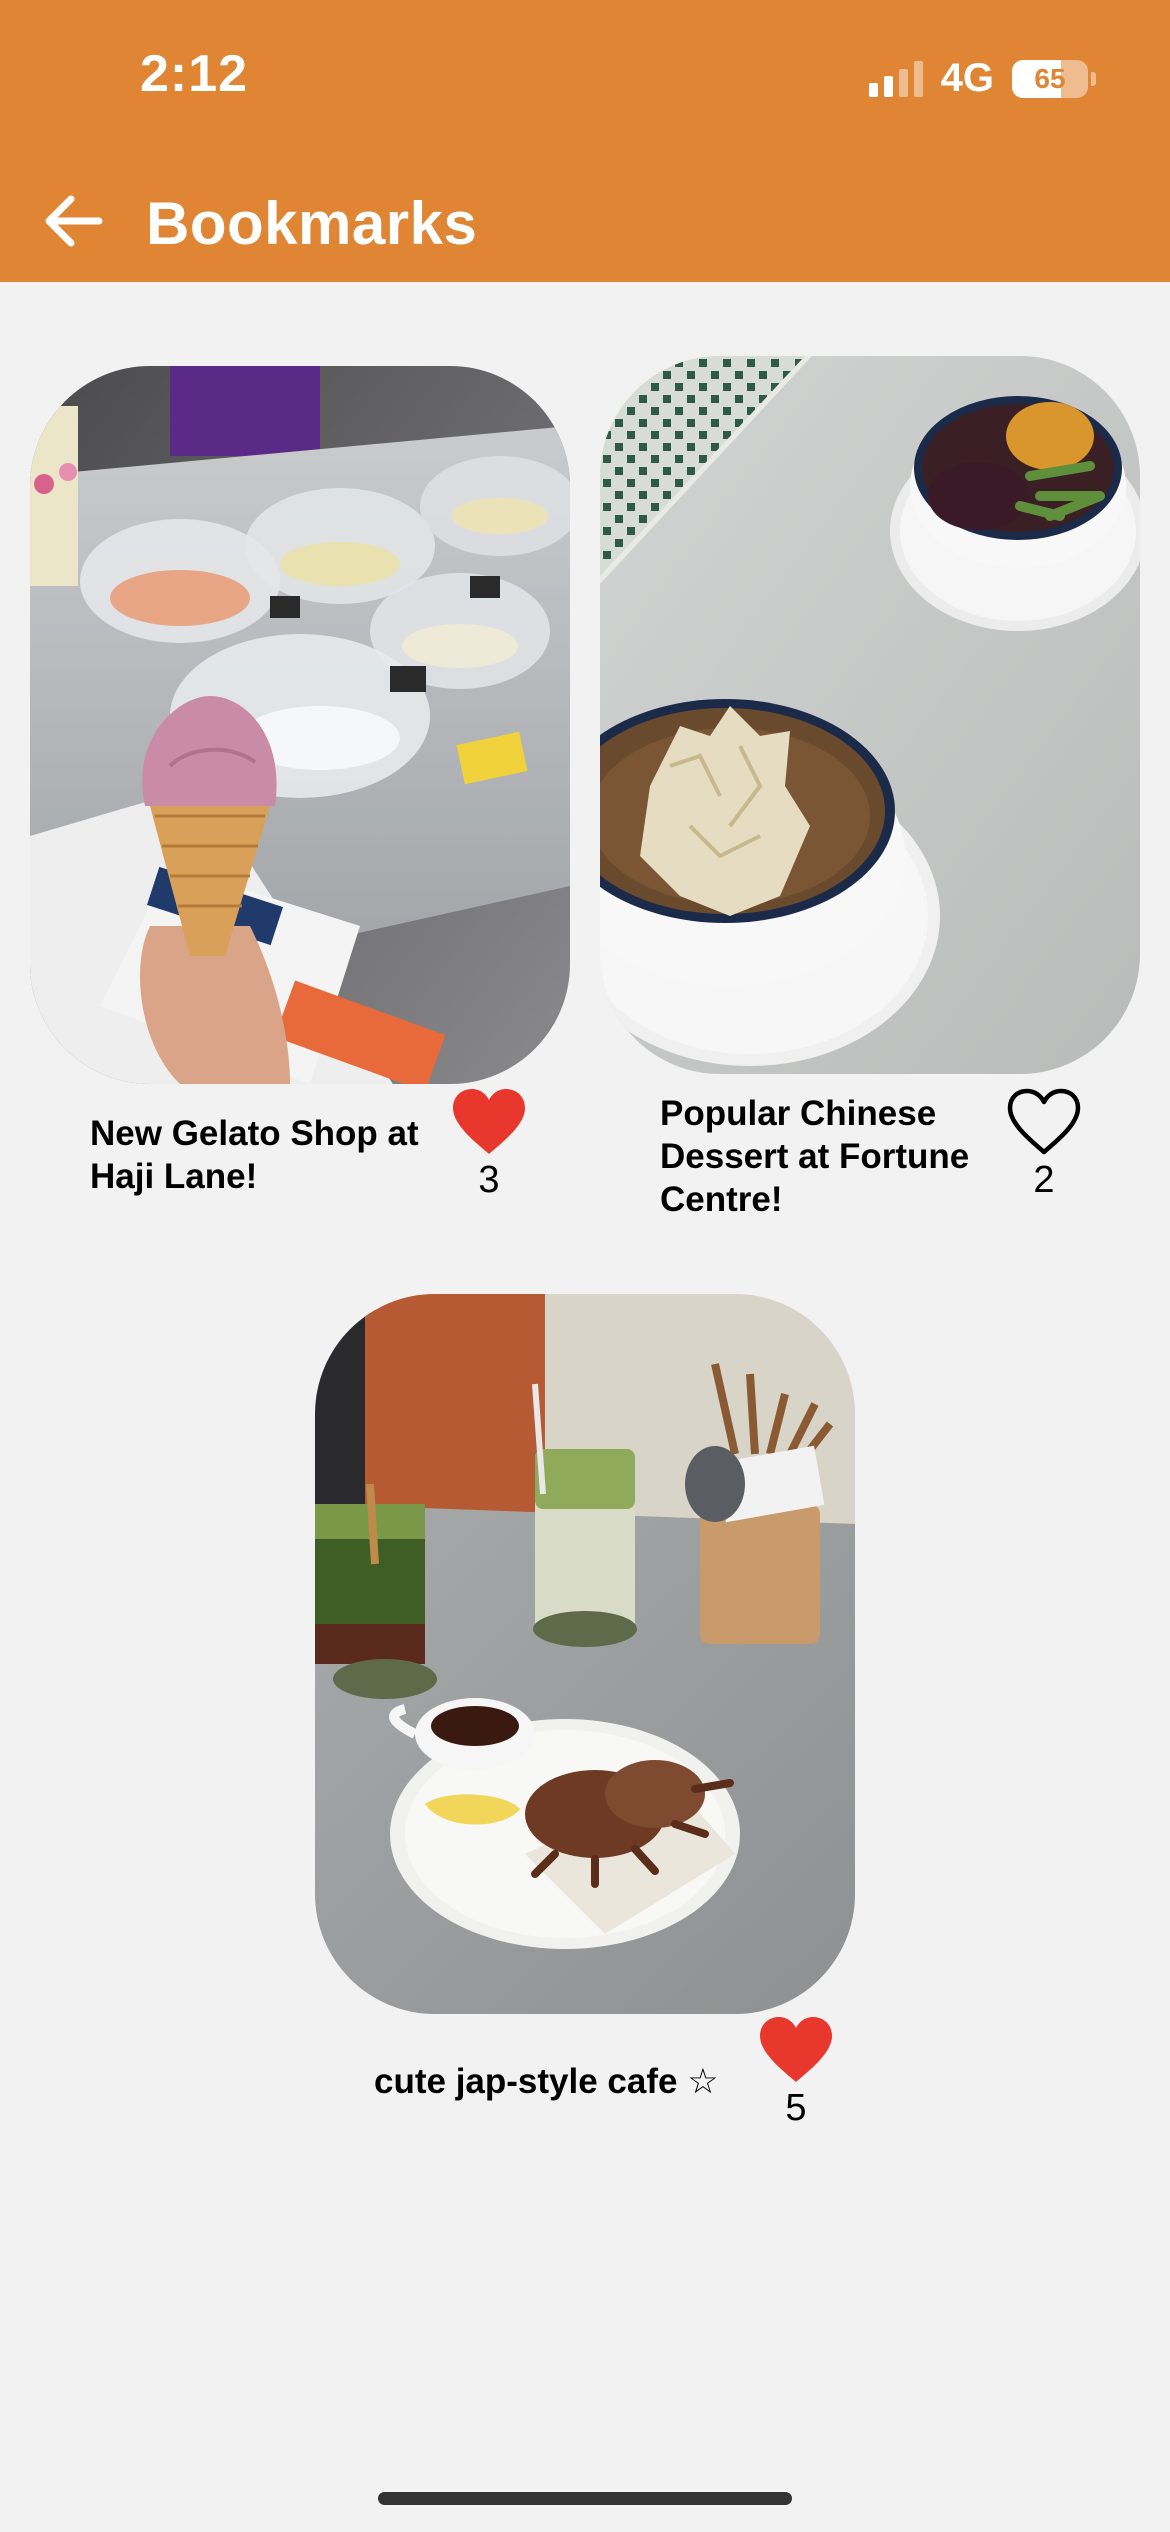  What do you see at coordinates (194, 74) in the screenshot?
I see `status-time: 2:12` at bounding box center [194, 74].